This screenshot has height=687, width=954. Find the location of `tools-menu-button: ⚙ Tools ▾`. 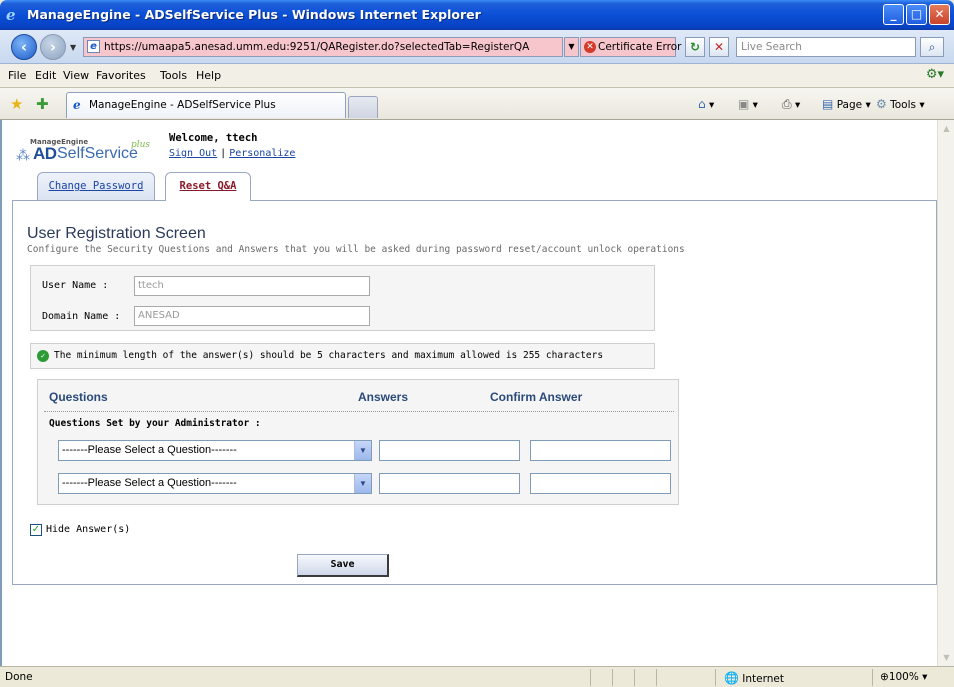

tools-menu-button: ⚙ Tools ▾ is located at coordinates (900, 104).